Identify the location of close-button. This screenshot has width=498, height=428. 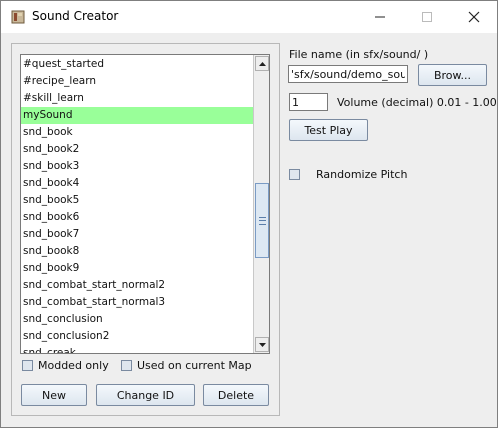
(474, 17).